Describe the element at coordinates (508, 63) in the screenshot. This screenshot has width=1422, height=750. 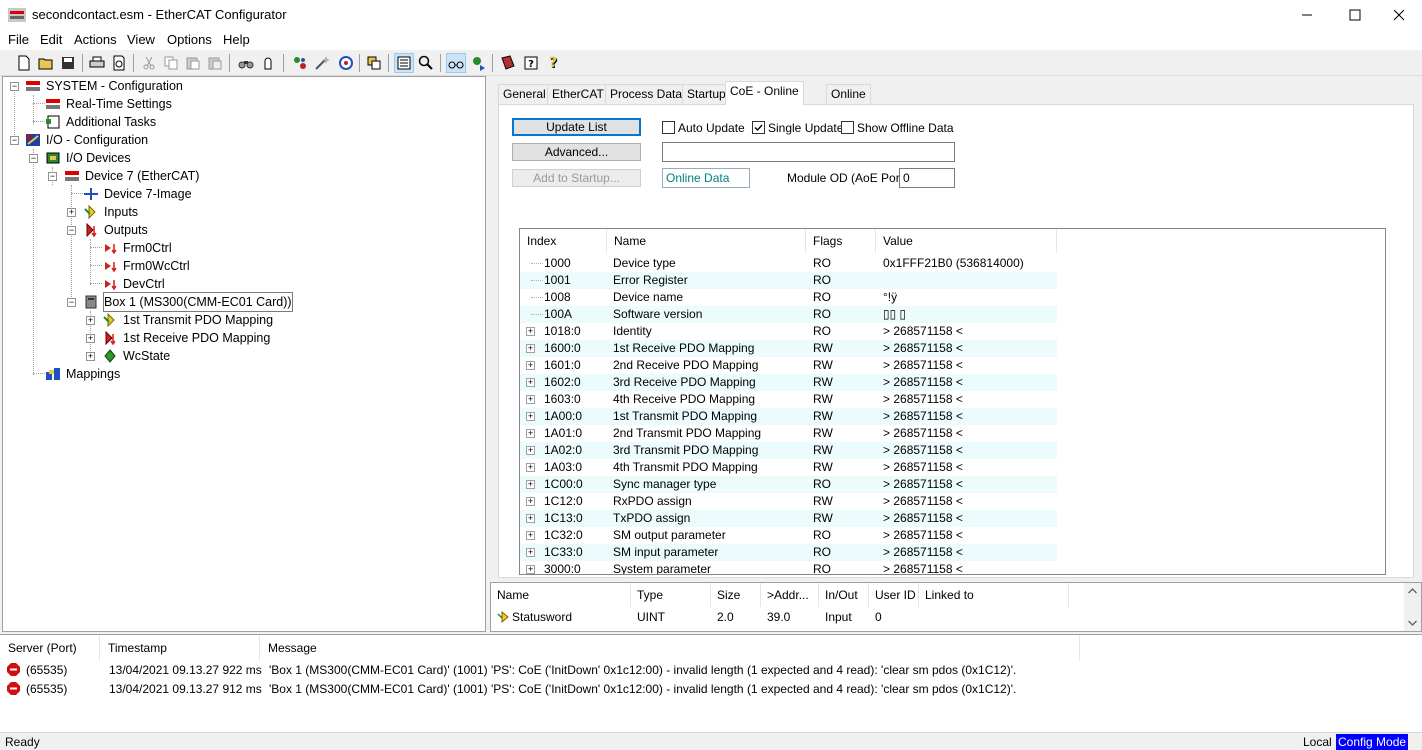
I see `show-messages-button` at that location.